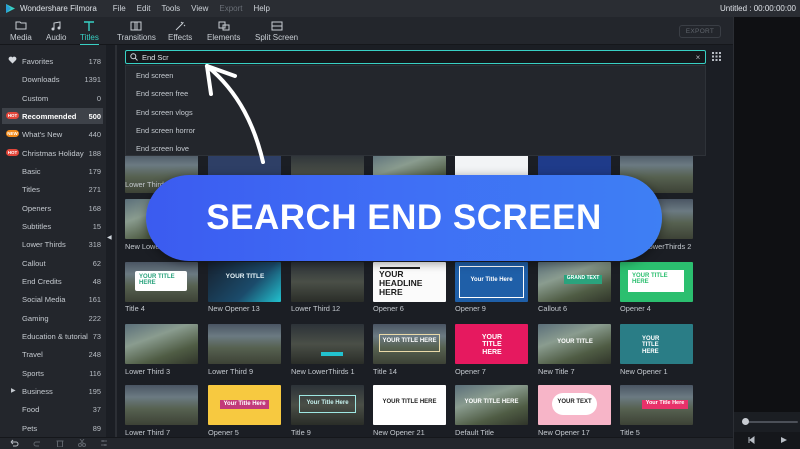 This screenshot has height=449, width=800. Describe the element at coordinates (745, 421) in the screenshot. I see `preview-slider-knob` at that location.